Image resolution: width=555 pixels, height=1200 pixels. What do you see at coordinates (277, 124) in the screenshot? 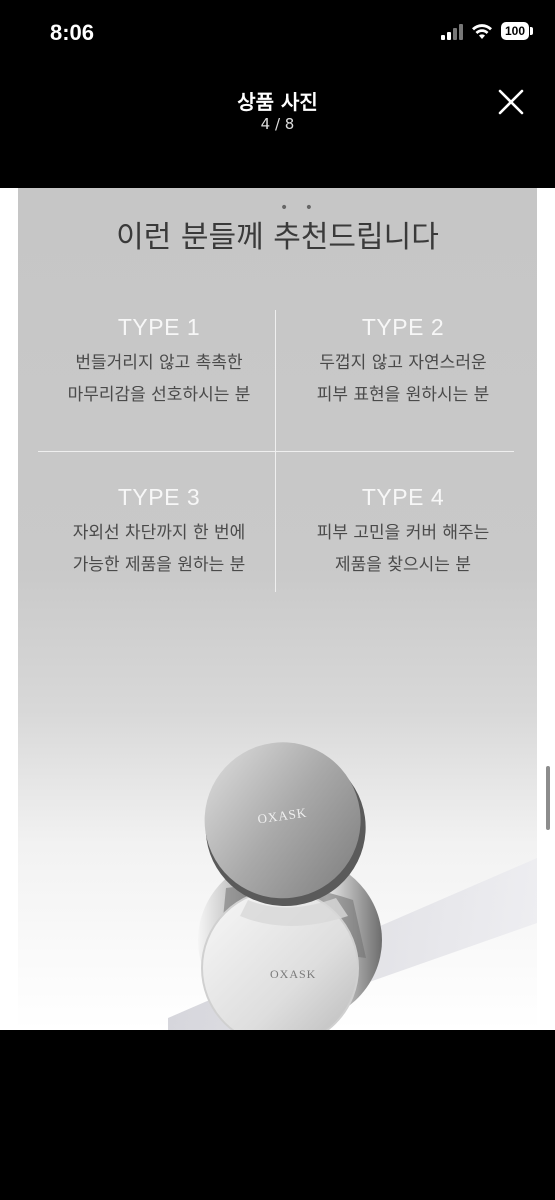
I see `photo-counter: 4 / 8` at bounding box center [277, 124].